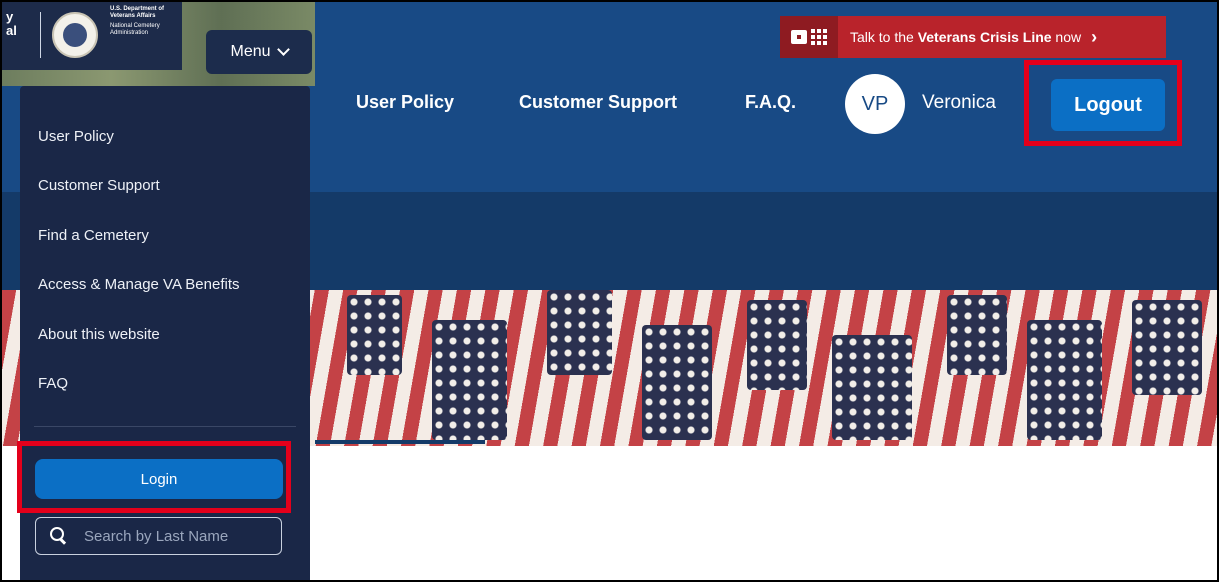 This screenshot has height=582, width=1219. I want to click on veterans-crisis-line-banner: Talk to the Veterans Crisis Line now ›, so click(973, 37).